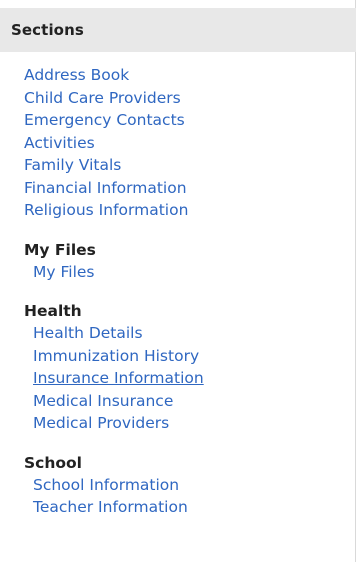 The image size is (356, 562). I want to click on link-activities: Activities, so click(184, 143).